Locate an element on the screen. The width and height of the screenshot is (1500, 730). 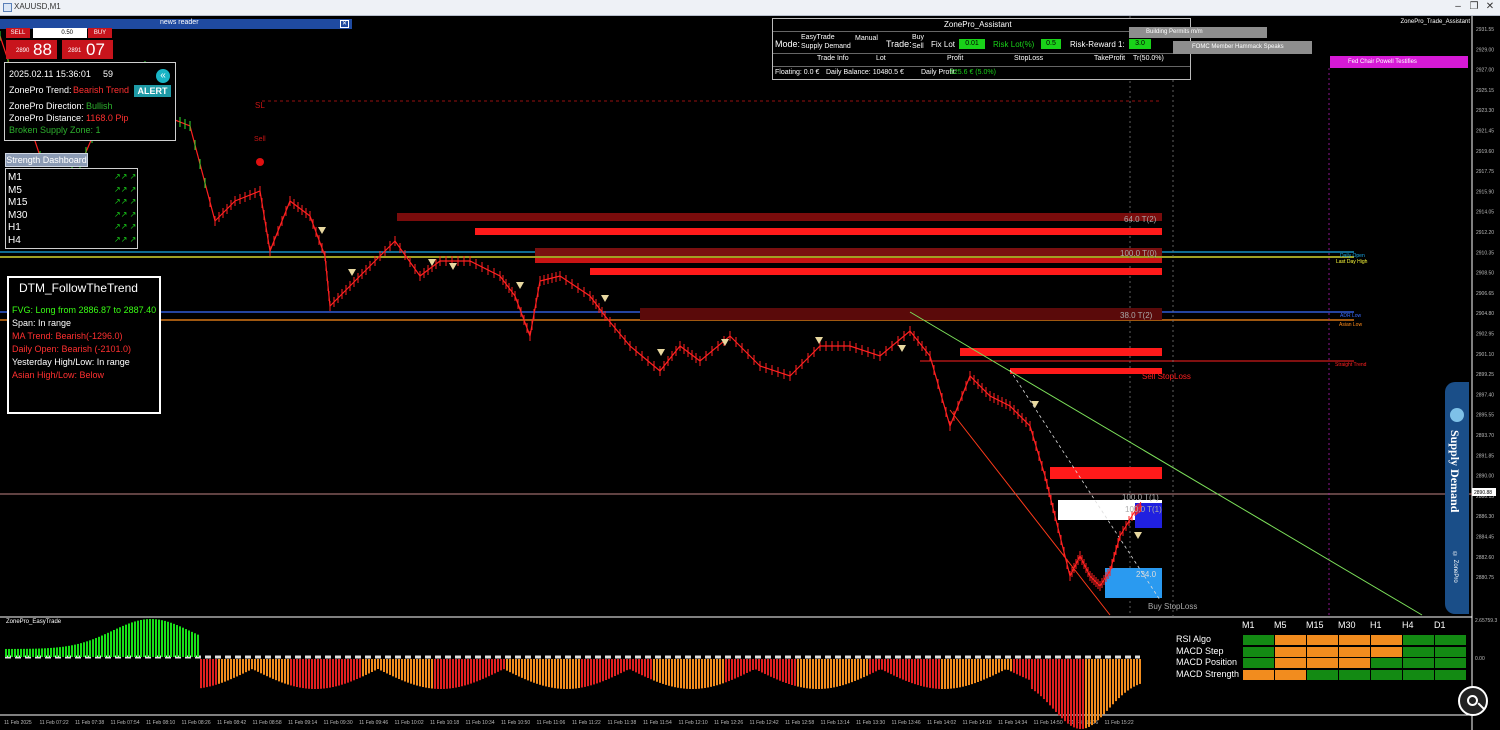
strength-dashboard-button: Strength Dashboard is located at coordinates (46, 160).